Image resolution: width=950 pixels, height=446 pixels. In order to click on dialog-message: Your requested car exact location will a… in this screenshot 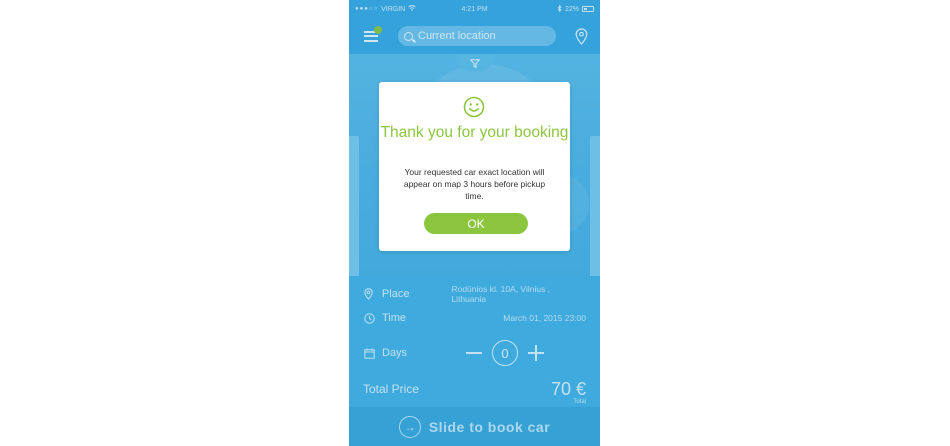, I will do `click(474, 184)`.